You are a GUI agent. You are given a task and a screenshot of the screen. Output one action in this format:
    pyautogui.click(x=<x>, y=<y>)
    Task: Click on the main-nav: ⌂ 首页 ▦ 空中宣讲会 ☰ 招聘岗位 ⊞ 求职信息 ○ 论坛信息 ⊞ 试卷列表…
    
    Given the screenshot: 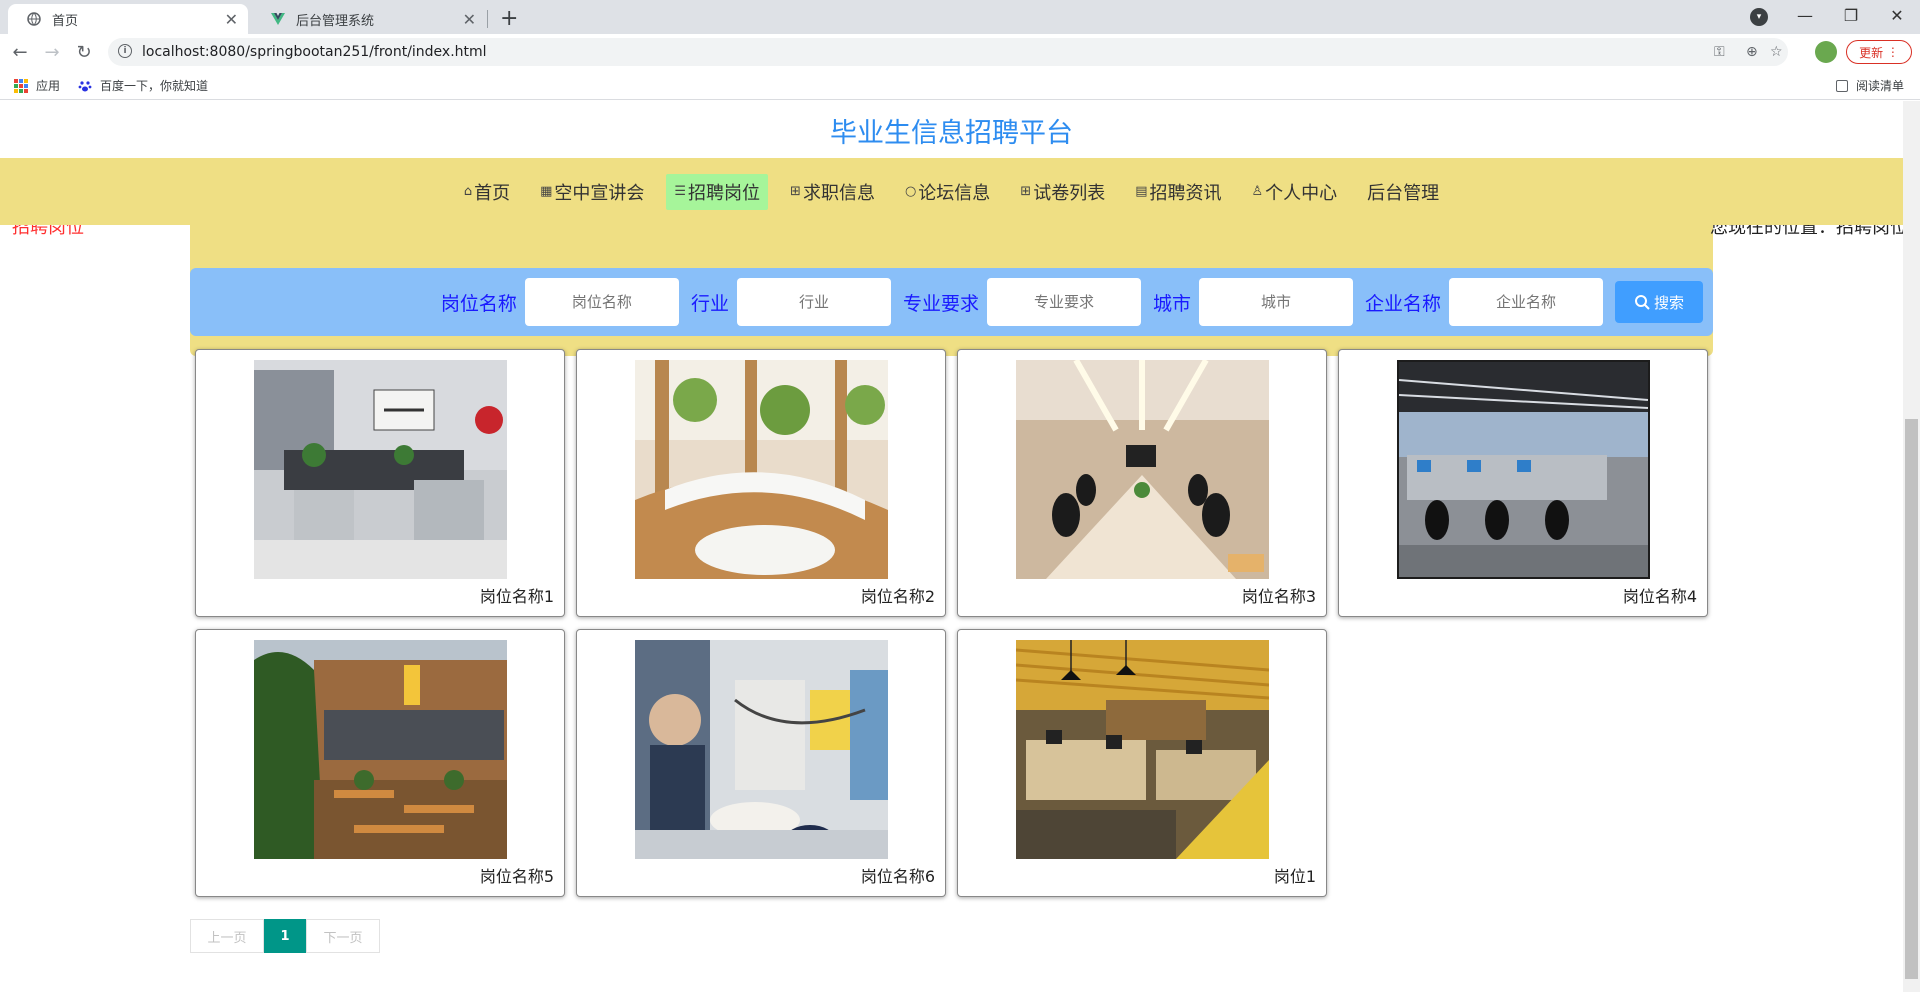 What is the action you would take?
    pyautogui.click(x=951, y=191)
    